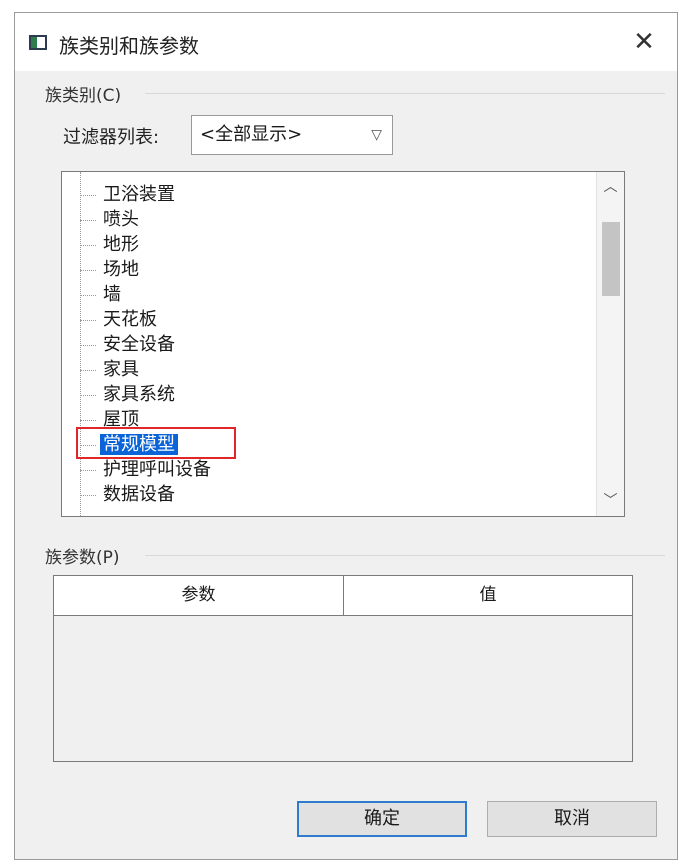 This screenshot has height=868, width=693. Describe the element at coordinates (121, 269) in the screenshot. I see `tree-item-label: 场地` at that location.